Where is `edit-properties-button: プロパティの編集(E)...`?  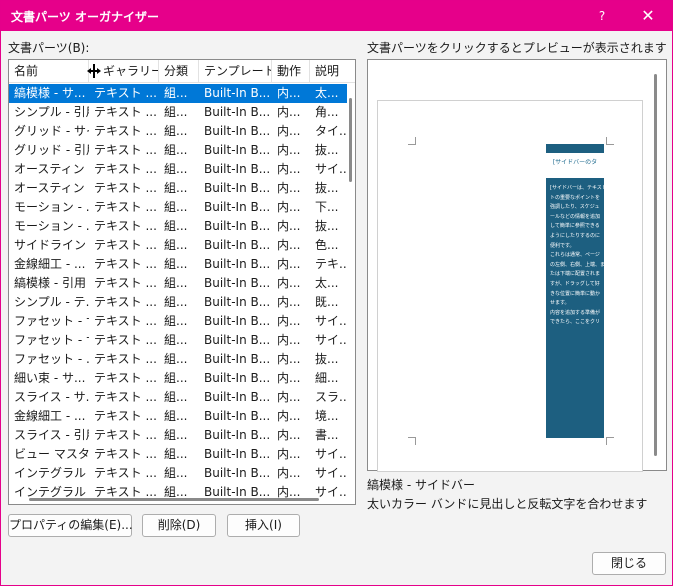 edit-properties-button: プロパティの編集(E)... is located at coordinates (70, 525).